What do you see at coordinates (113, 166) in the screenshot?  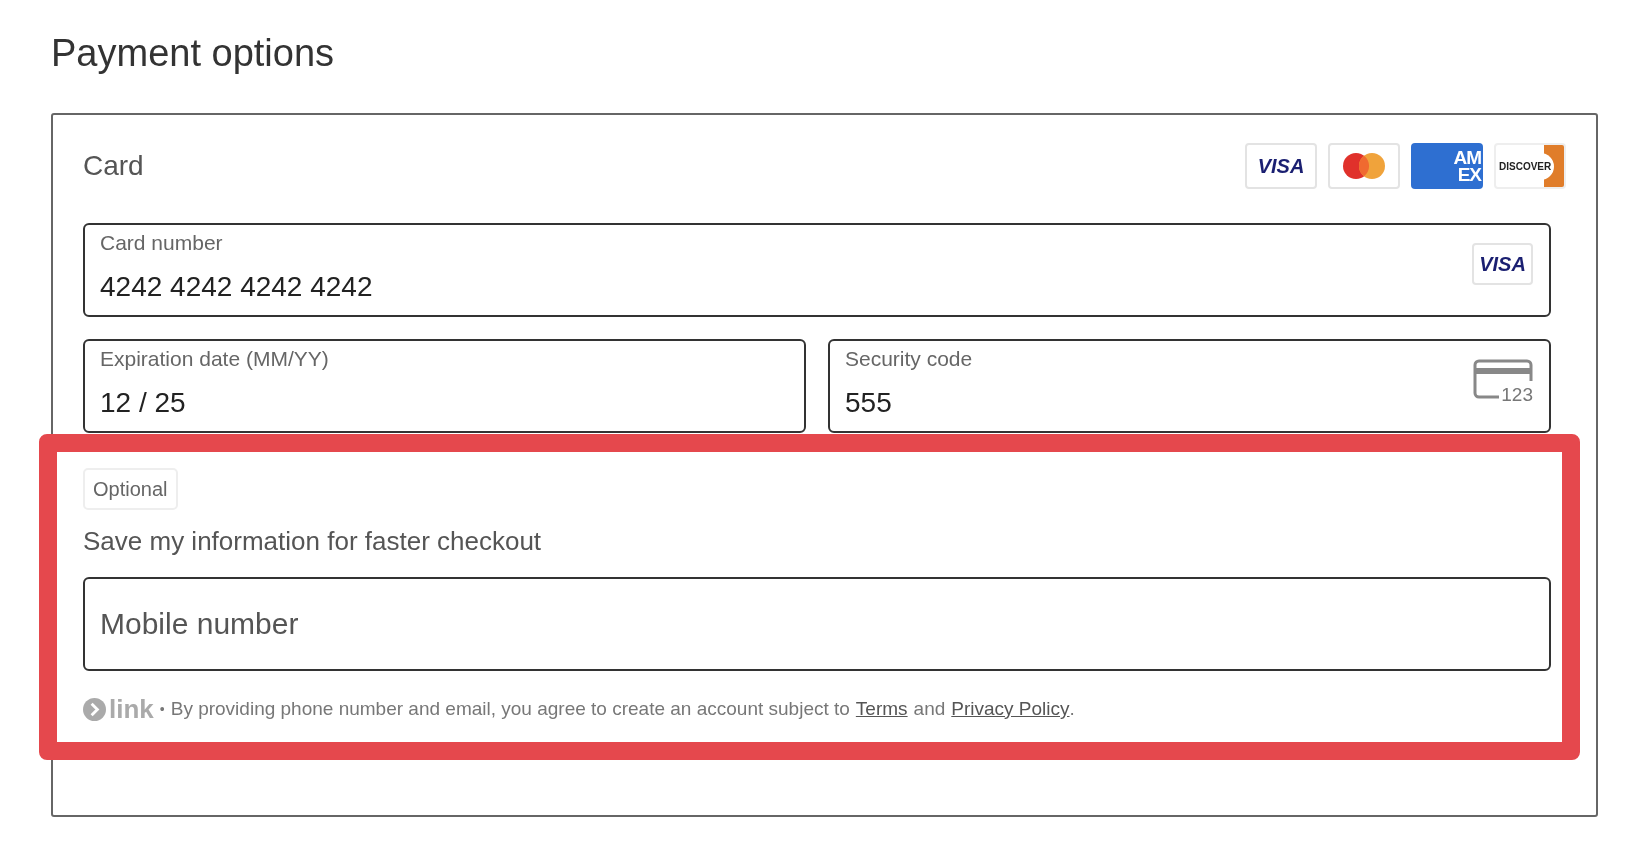 I see `section-title: Card` at bounding box center [113, 166].